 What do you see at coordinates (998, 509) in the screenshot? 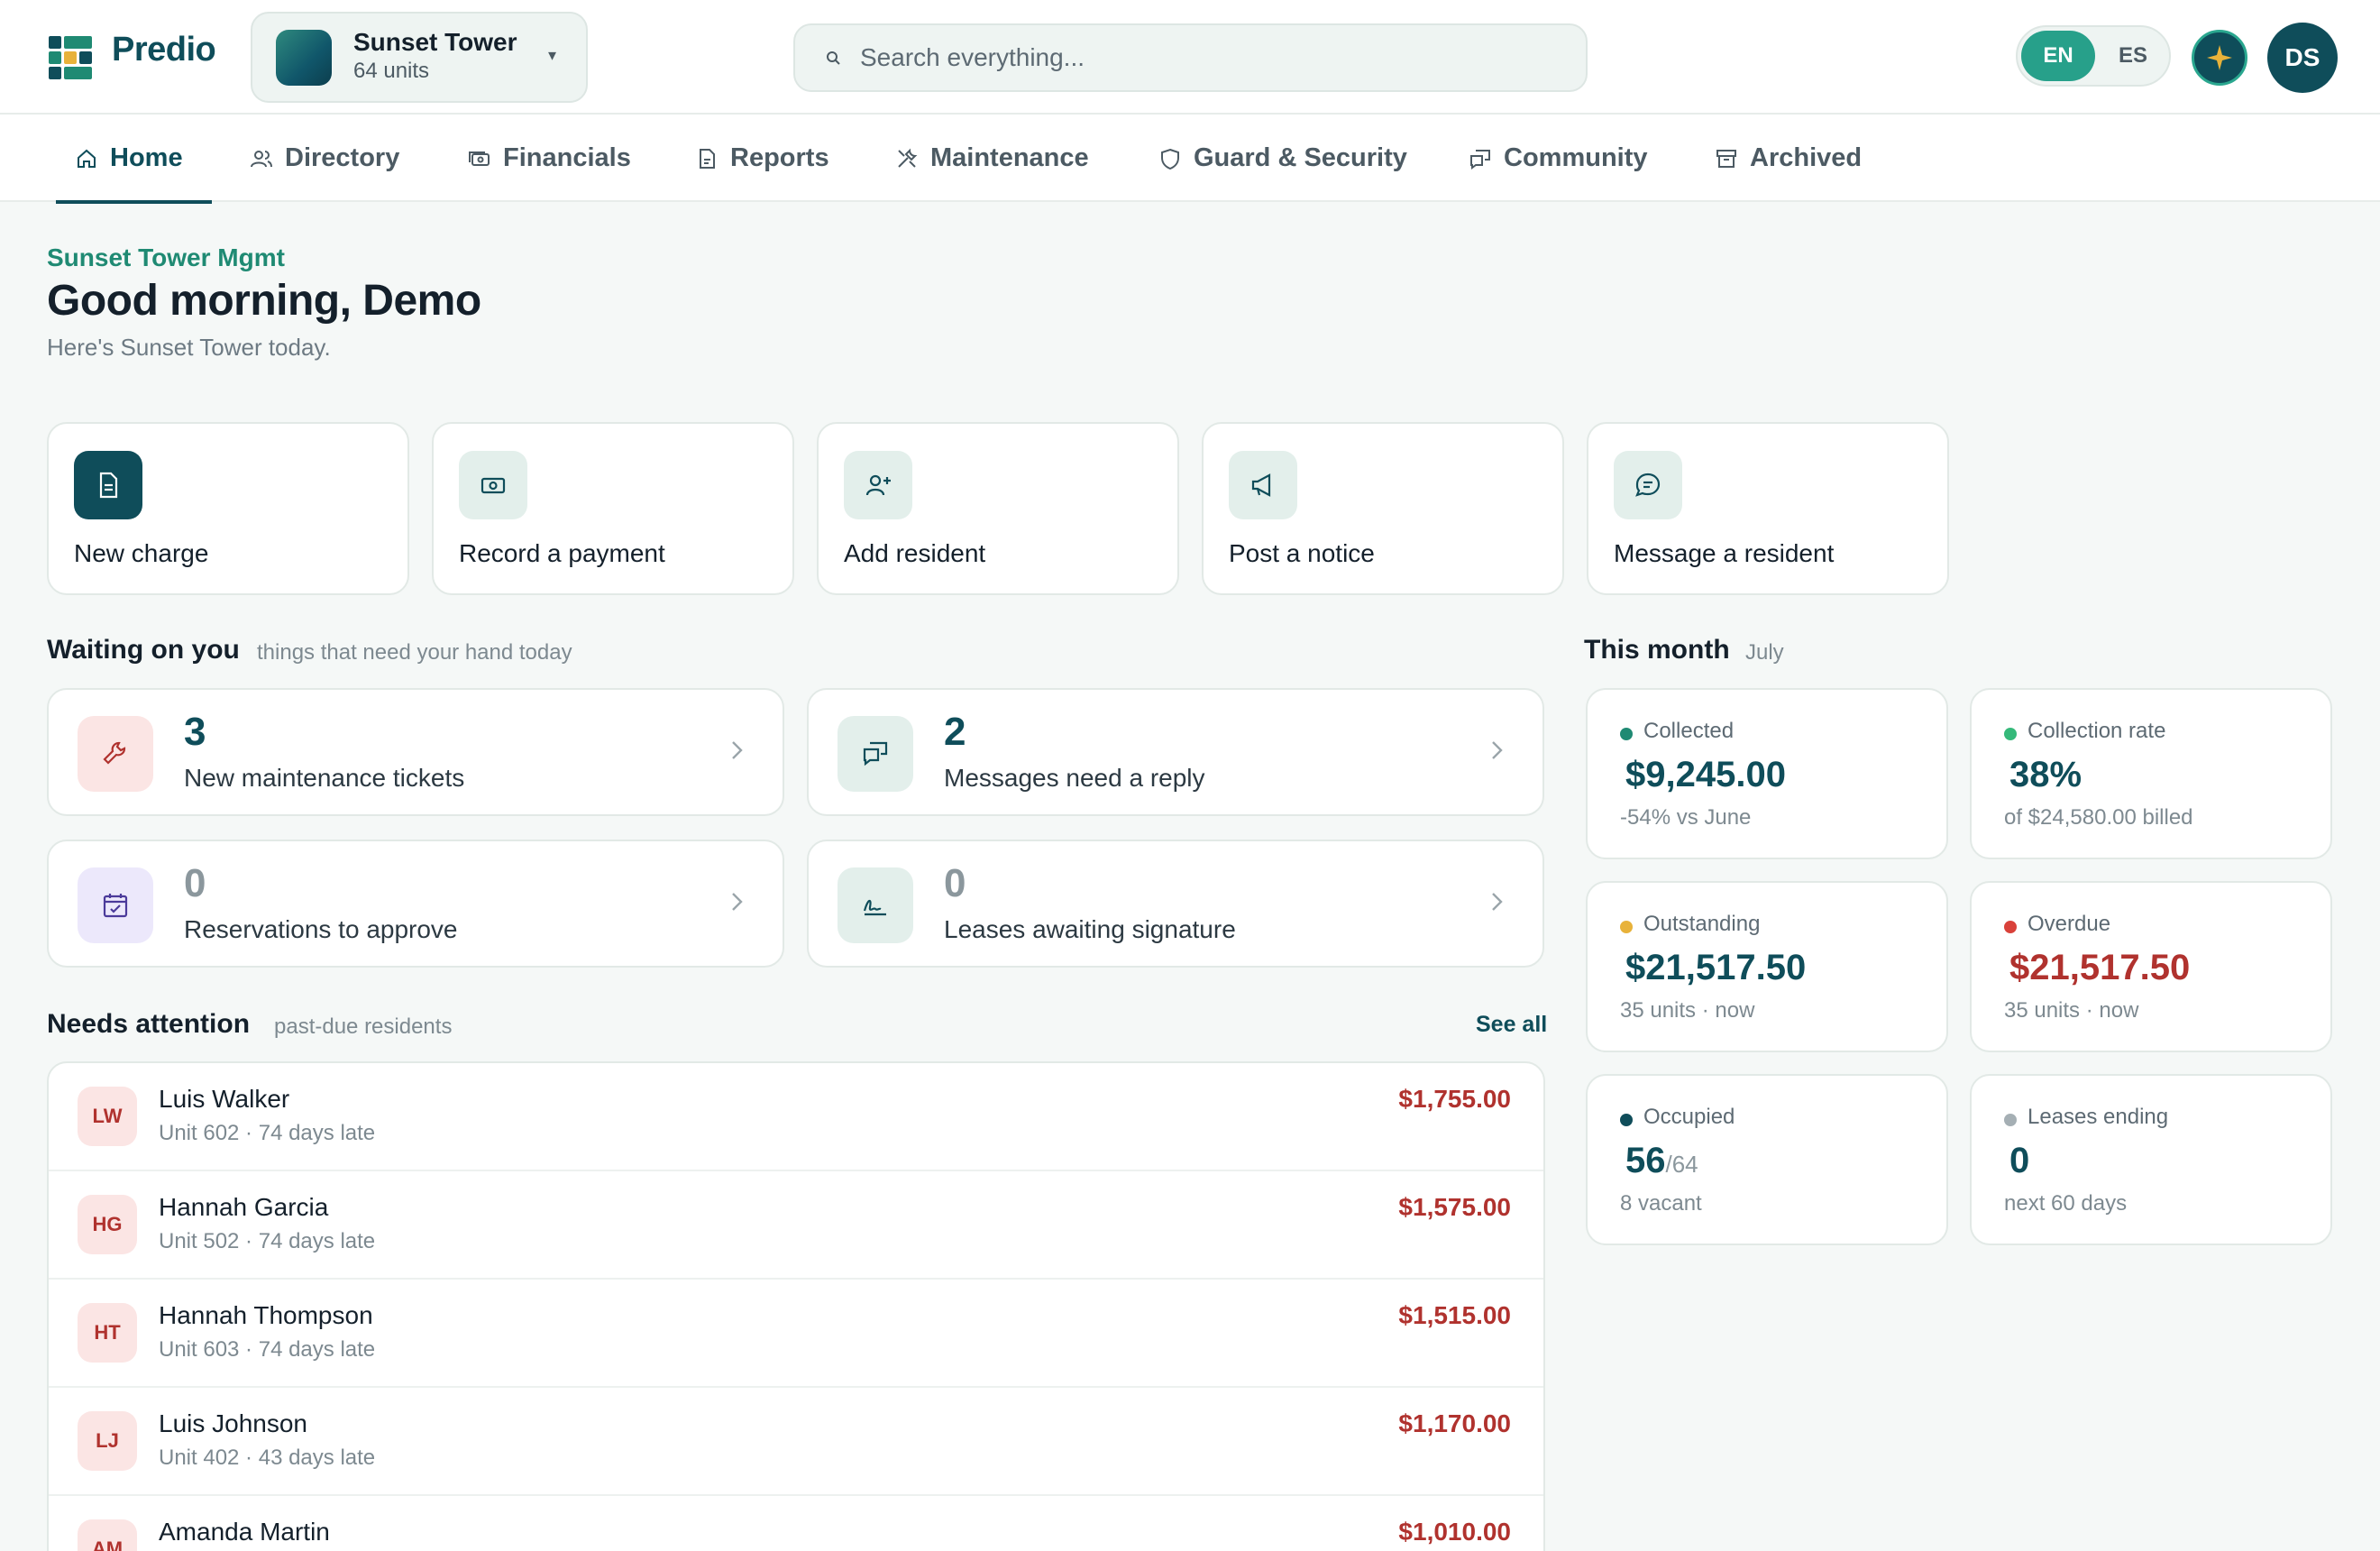
I see `add-resident-button: Add resident` at bounding box center [998, 509].